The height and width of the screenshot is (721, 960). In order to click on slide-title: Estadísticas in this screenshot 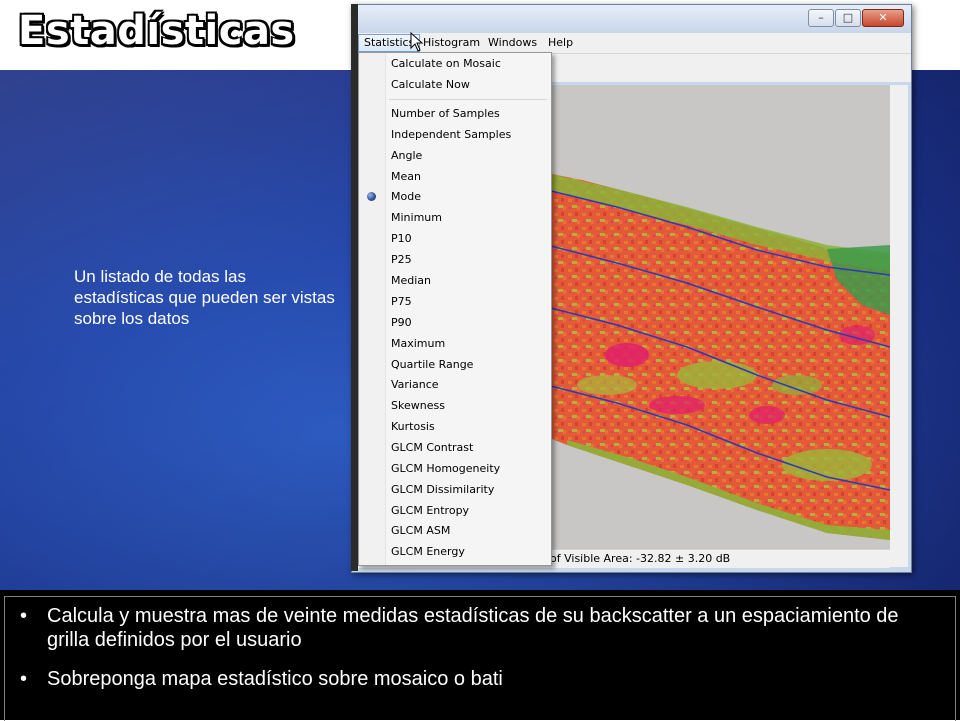, I will do `click(156, 31)`.